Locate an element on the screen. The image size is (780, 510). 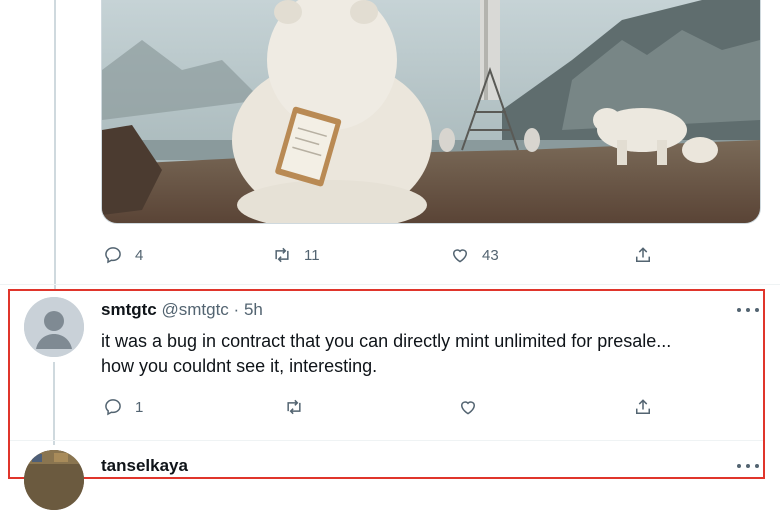
retweet-count: 11 is located at coordinates (312, 255).